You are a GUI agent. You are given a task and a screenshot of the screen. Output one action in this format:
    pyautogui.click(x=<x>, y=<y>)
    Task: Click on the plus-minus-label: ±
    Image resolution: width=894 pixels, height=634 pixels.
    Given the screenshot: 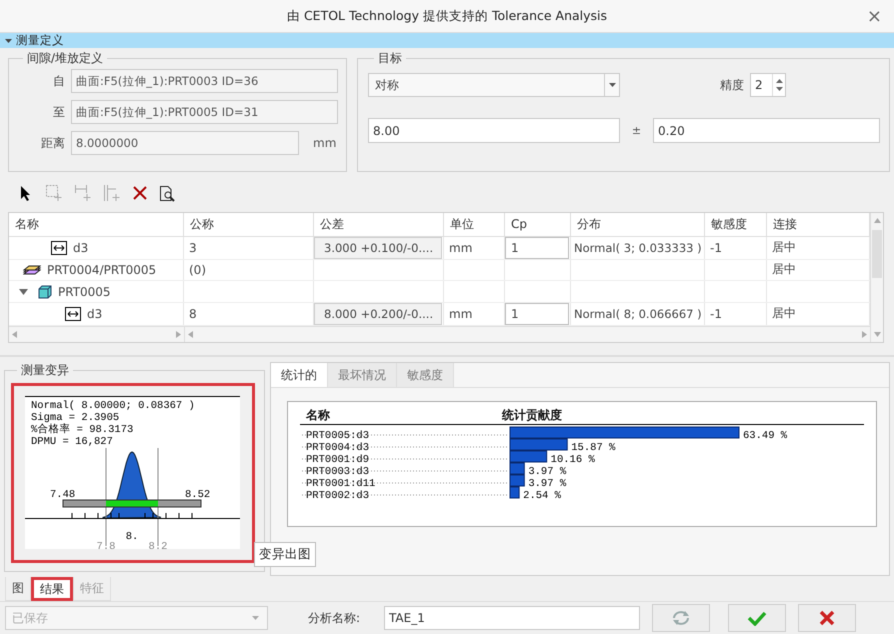 What is the action you would take?
    pyautogui.click(x=636, y=130)
    